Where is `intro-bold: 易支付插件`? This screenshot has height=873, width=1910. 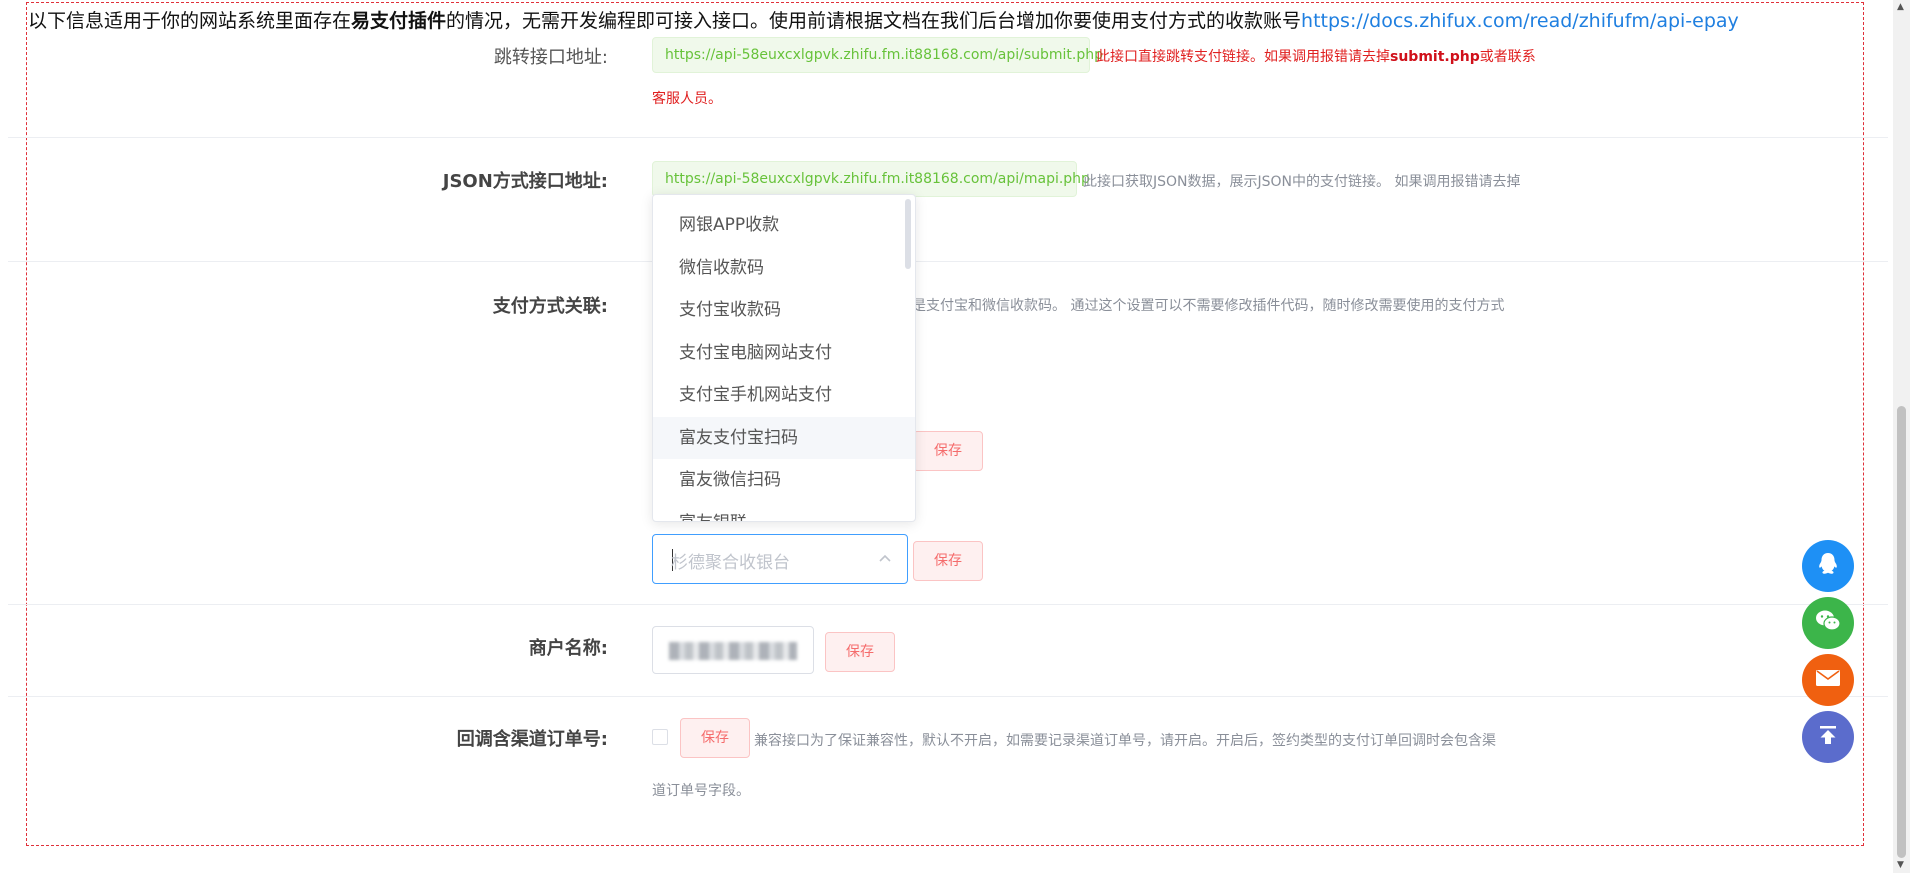
intro-bold: 易支付插件 is located at coordinates (399, 21).